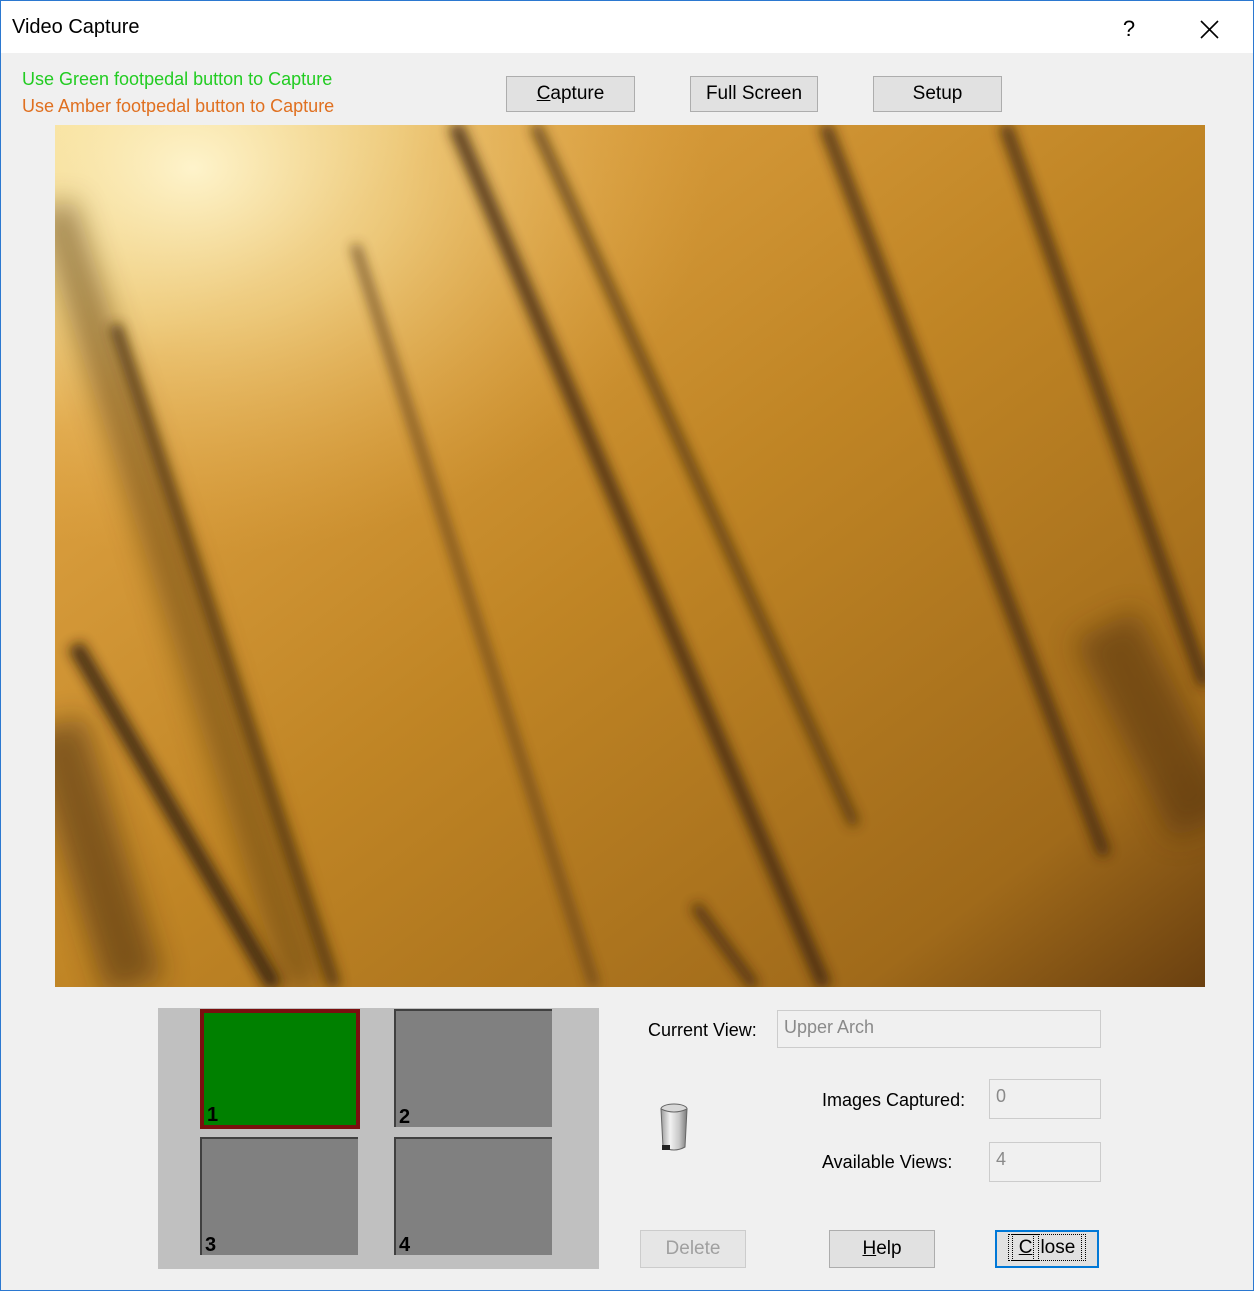  I want to click on close-label: Close, so click(1047, 1247).